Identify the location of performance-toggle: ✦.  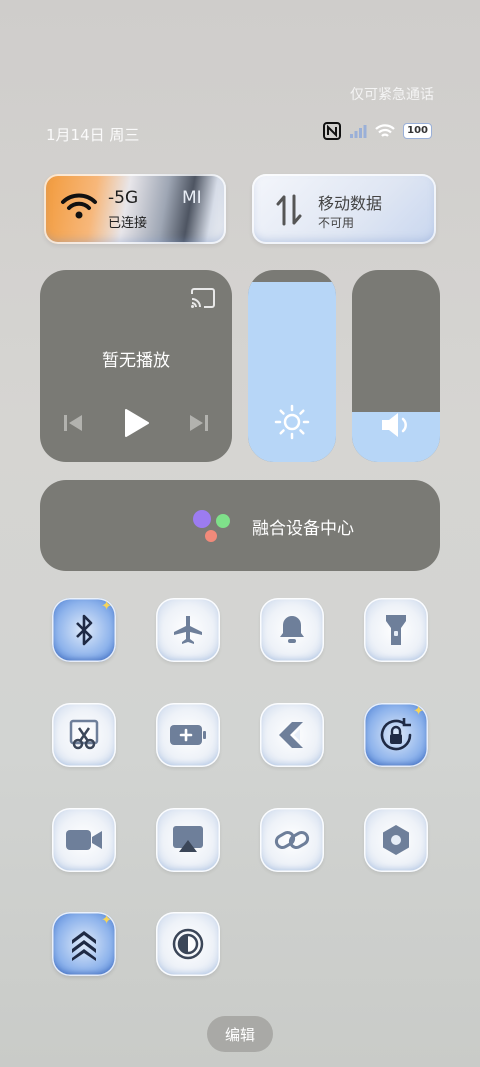
(84, 944).